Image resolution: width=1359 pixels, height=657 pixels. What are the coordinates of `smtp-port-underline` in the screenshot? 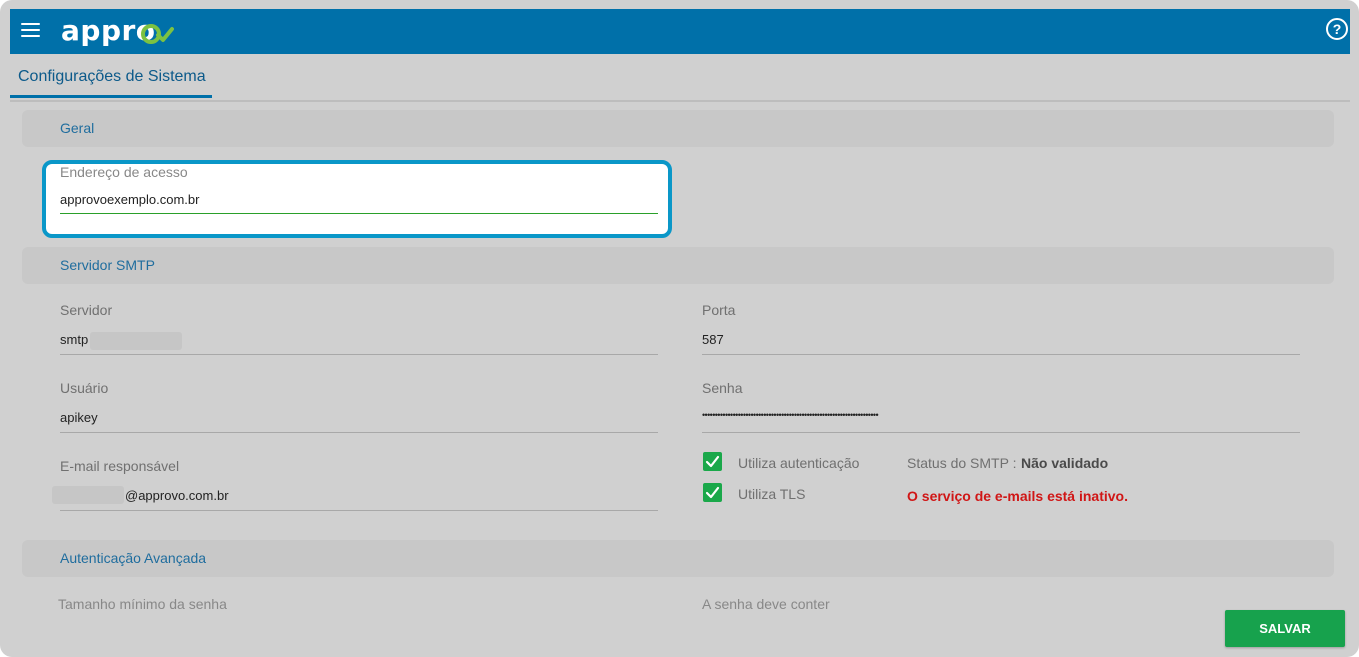 It's located at (1001, 354).